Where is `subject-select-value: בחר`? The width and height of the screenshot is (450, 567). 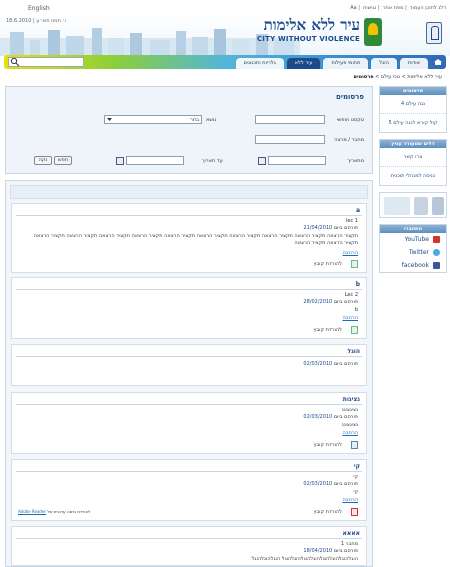
subject-select-value: בחר is located at coordinates (194, 120).